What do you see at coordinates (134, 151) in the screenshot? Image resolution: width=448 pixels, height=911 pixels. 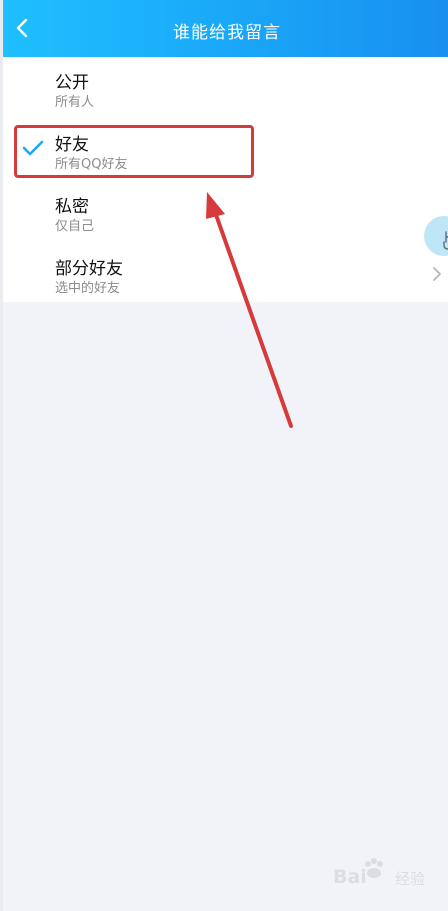 I see `annotation-highlight-box` at bounding box center [134, 151].